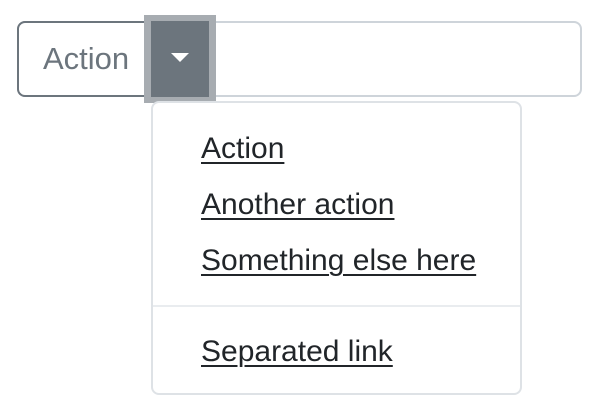 The image size is (604, 420). Describe the element at coordinates (297, 205) in the screenshot. I see `dropdown-item-another-action: Another action` at that location.